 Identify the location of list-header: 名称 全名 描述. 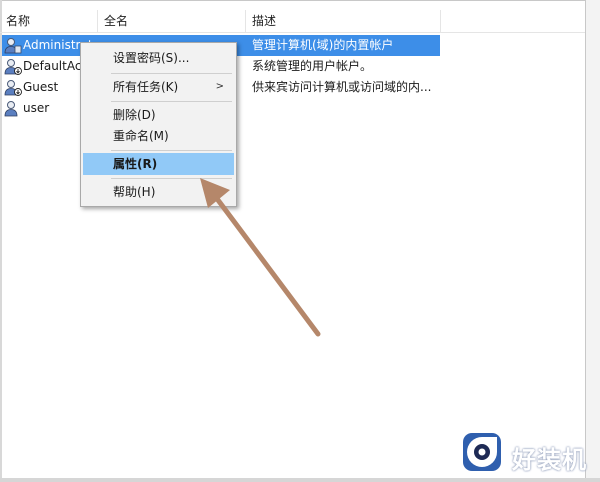
(292, 21).